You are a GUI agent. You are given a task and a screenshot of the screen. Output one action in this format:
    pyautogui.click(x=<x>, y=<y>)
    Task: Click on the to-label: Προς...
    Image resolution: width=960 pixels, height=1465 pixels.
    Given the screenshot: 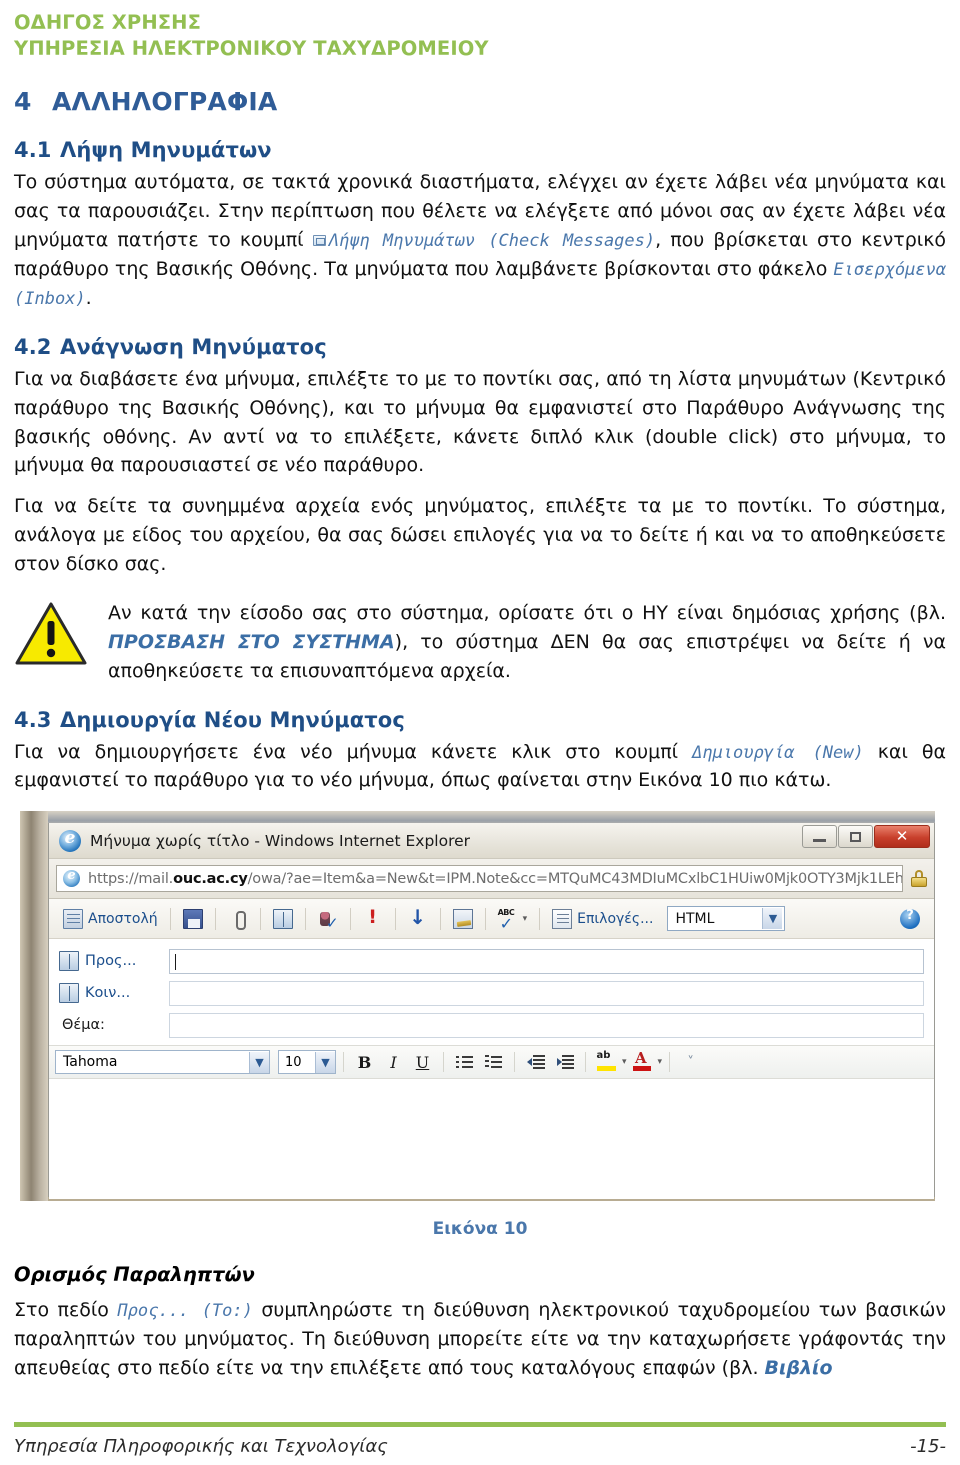 What is the action you would take?
    pyautogui.click(x=111, y=961)
    